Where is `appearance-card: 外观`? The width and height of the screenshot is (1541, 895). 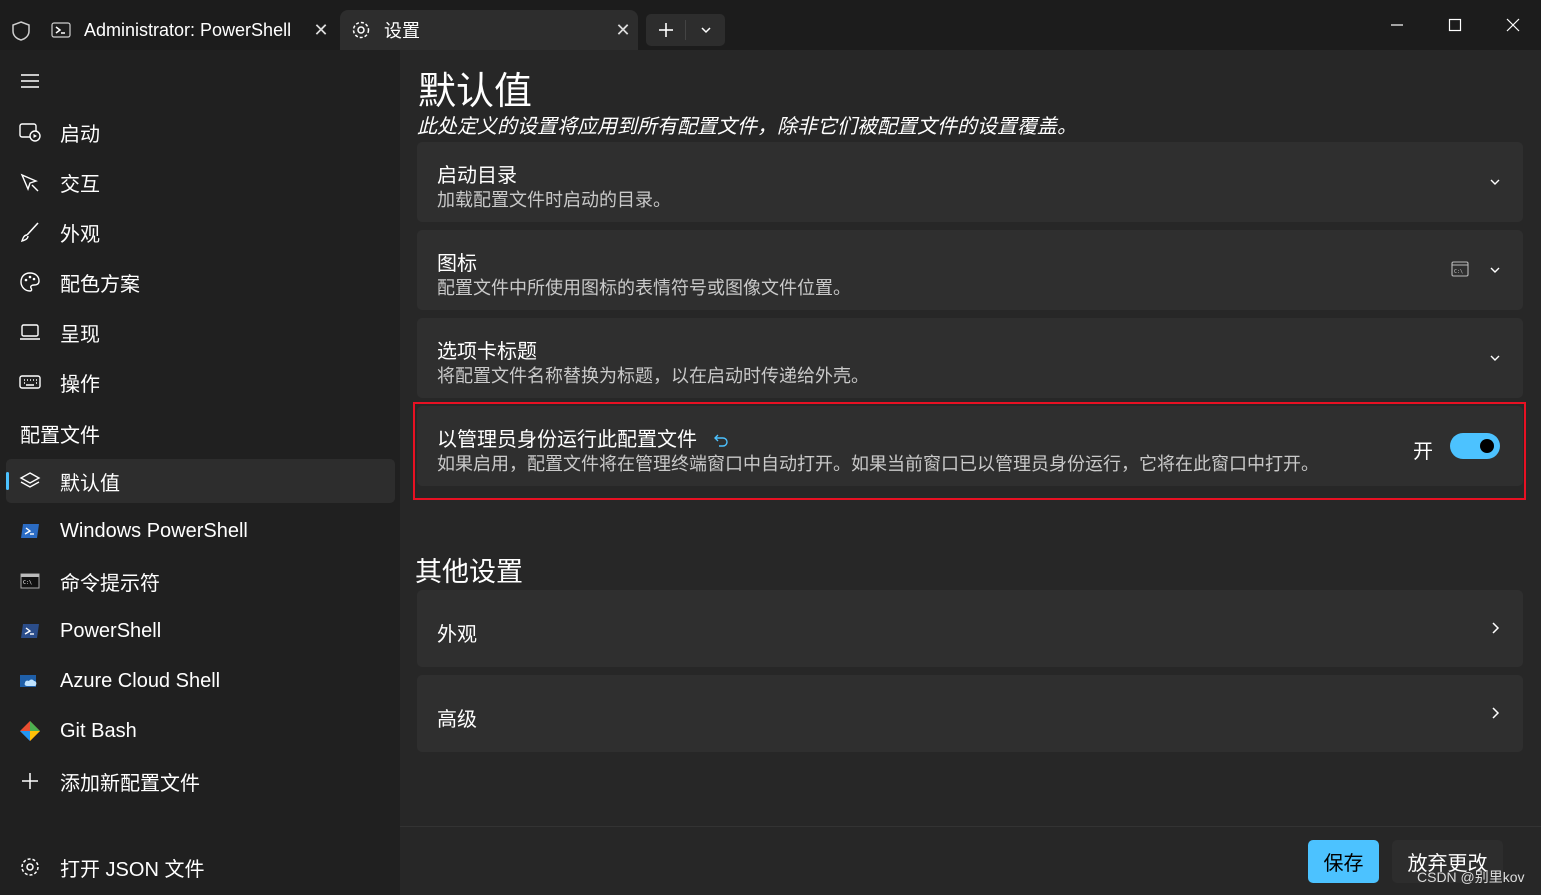 appearance-card: 外观 is located at coordinates (970, 628).